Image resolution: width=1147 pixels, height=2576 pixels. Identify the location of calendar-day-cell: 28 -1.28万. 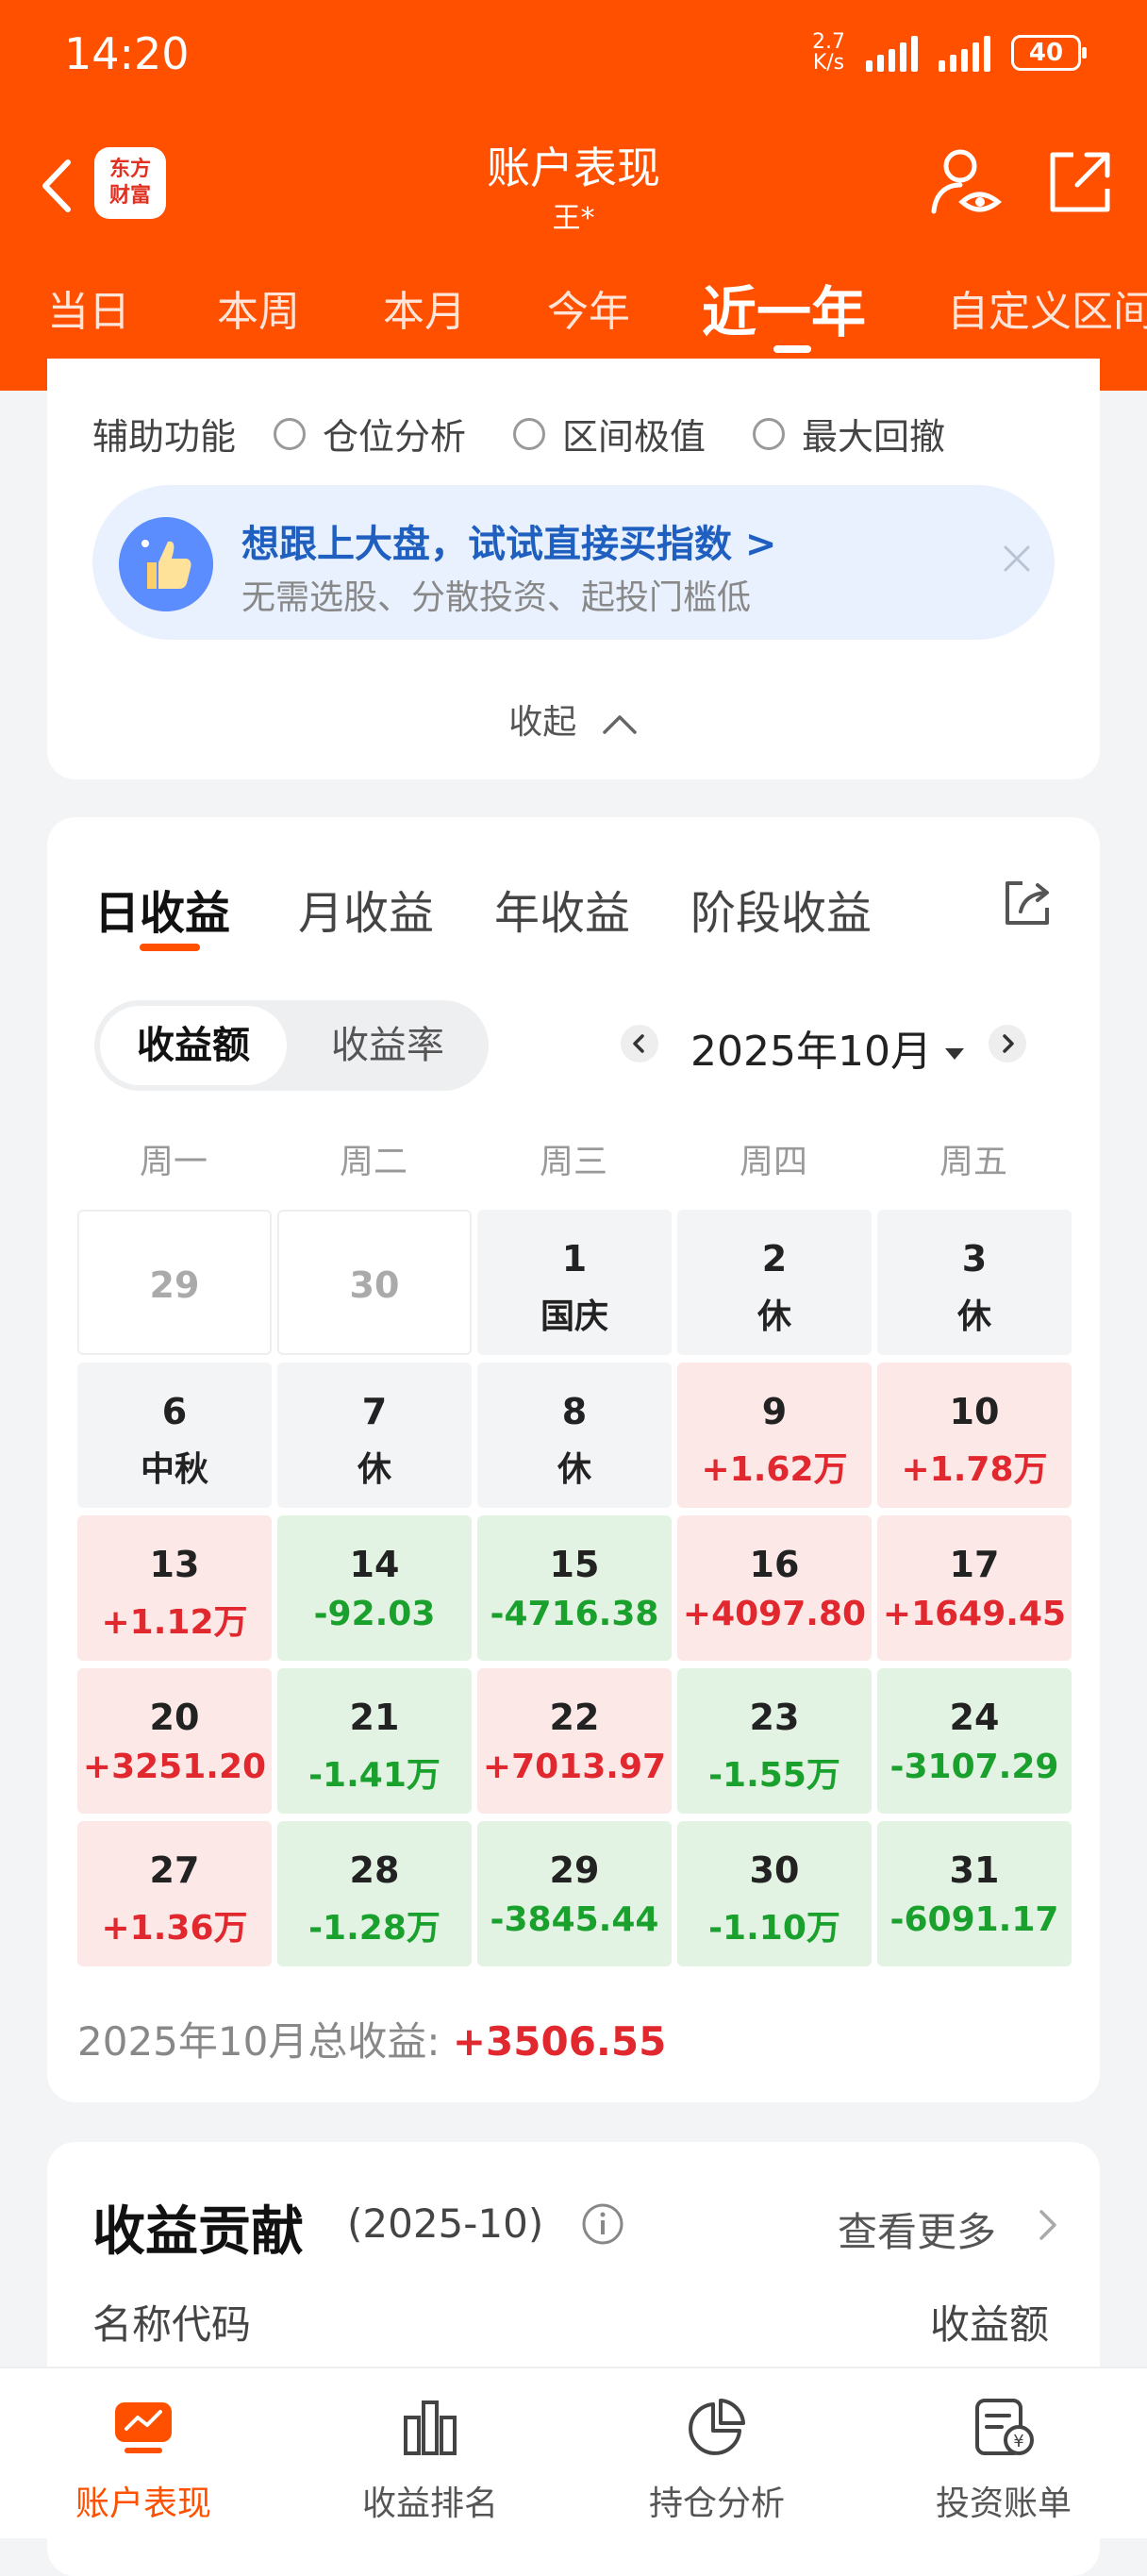
(375, 1893).